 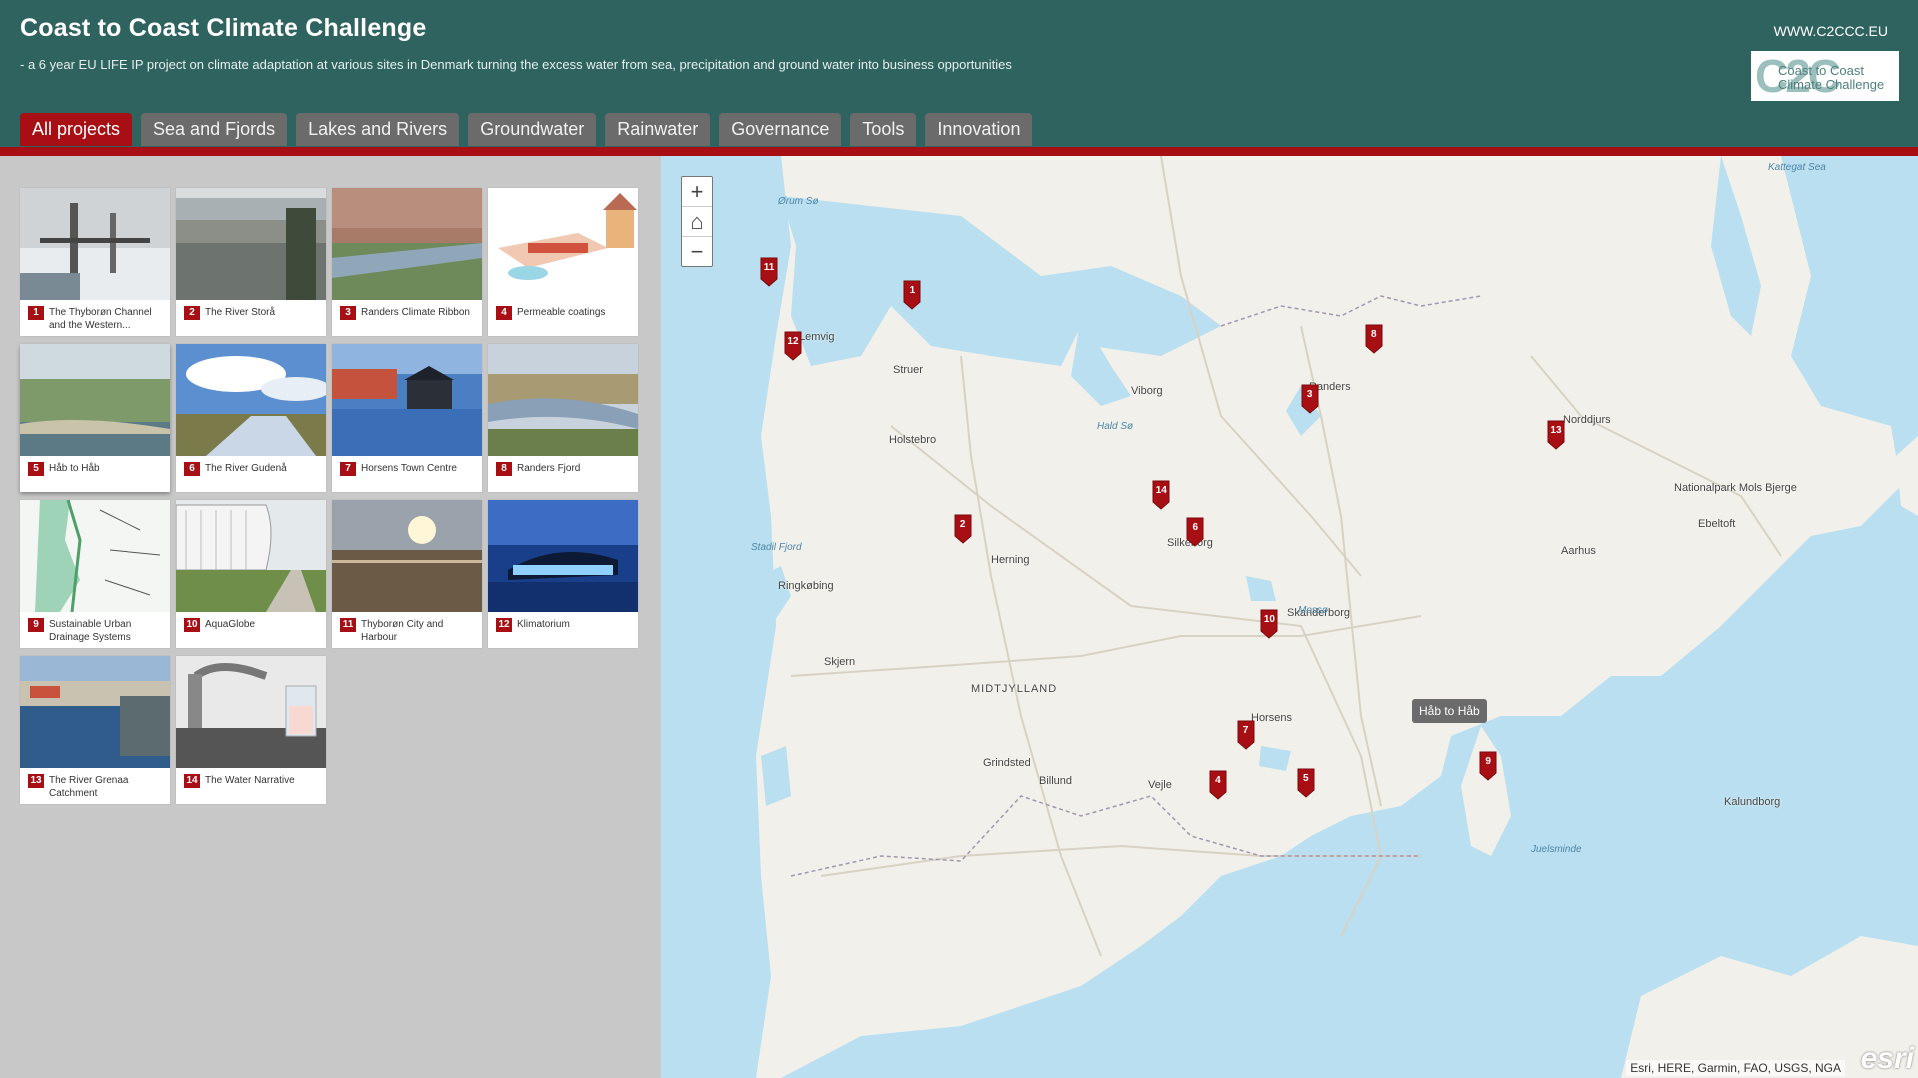 I want to click on project-caption: 12 Klimatorium, so click(x=566, y=625).